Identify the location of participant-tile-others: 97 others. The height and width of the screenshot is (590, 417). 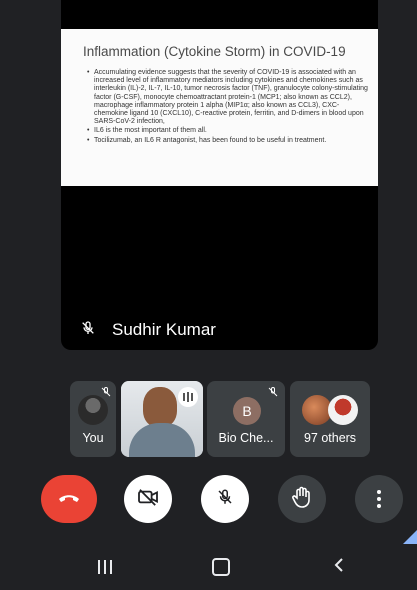
(330, 419).